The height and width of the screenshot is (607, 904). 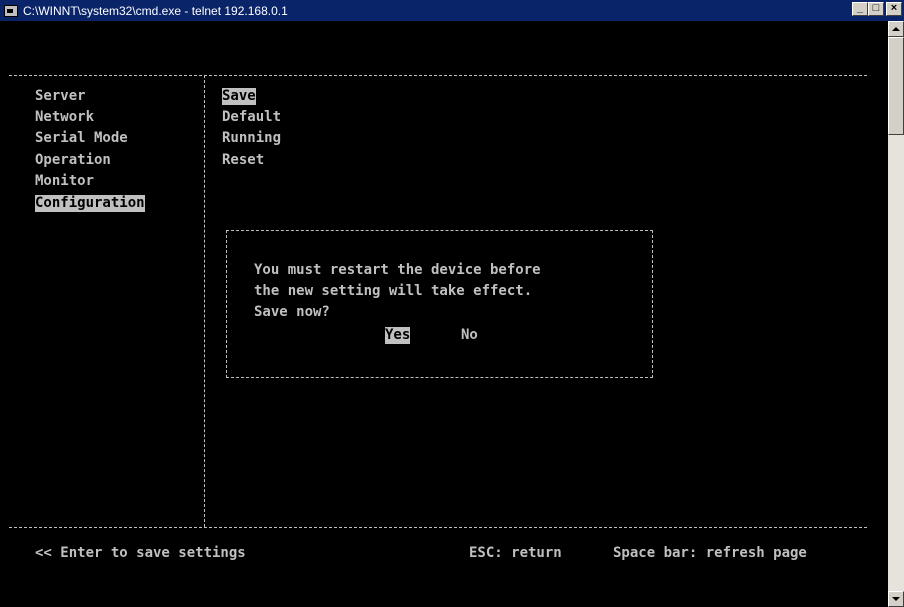 What do you see at coordinates (438, 527) in the screenshot?
I see `bottom-divider` at bounding box center [438, 527].